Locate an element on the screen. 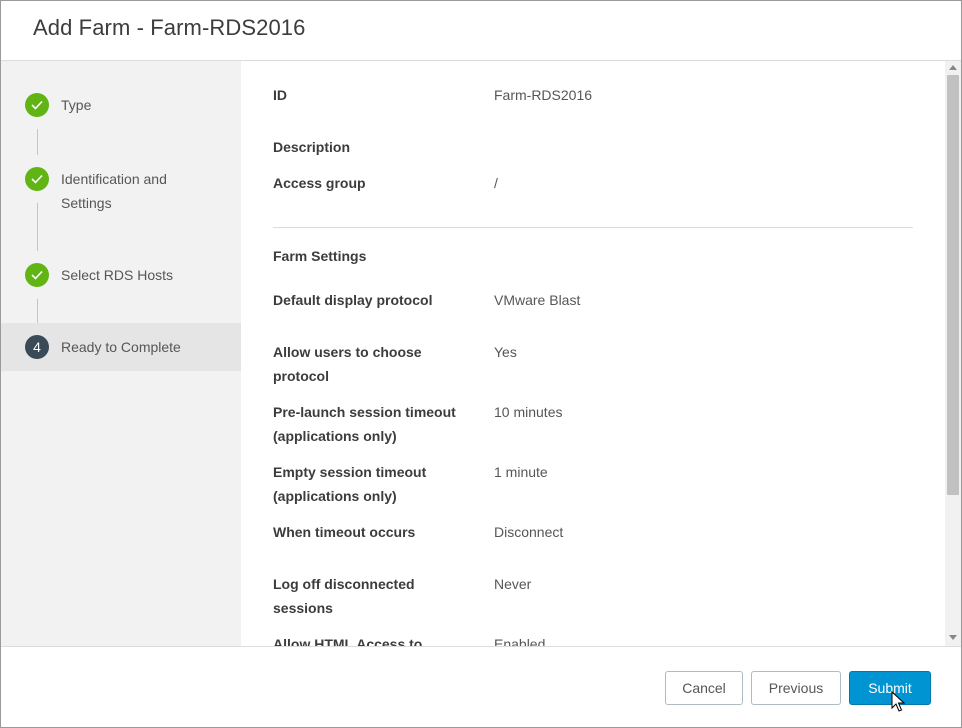  row-value: Farm-RDS2016 is located at coordinates (543, 95).